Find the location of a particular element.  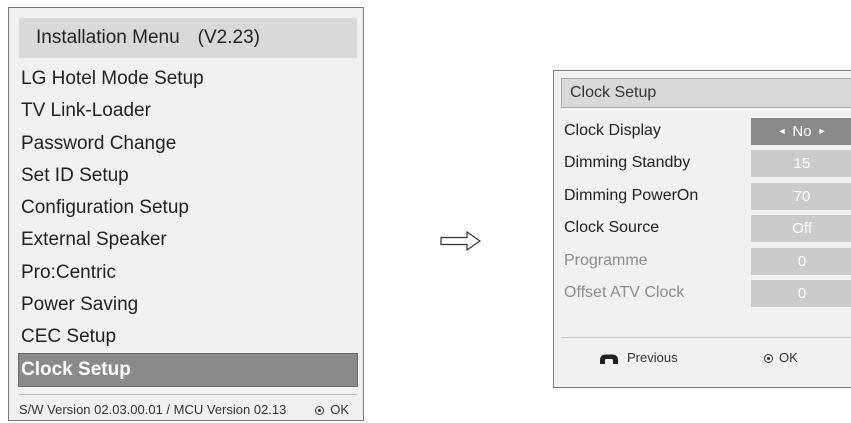

clock-display-label: Clock Display is located at coordinates (612, 130).